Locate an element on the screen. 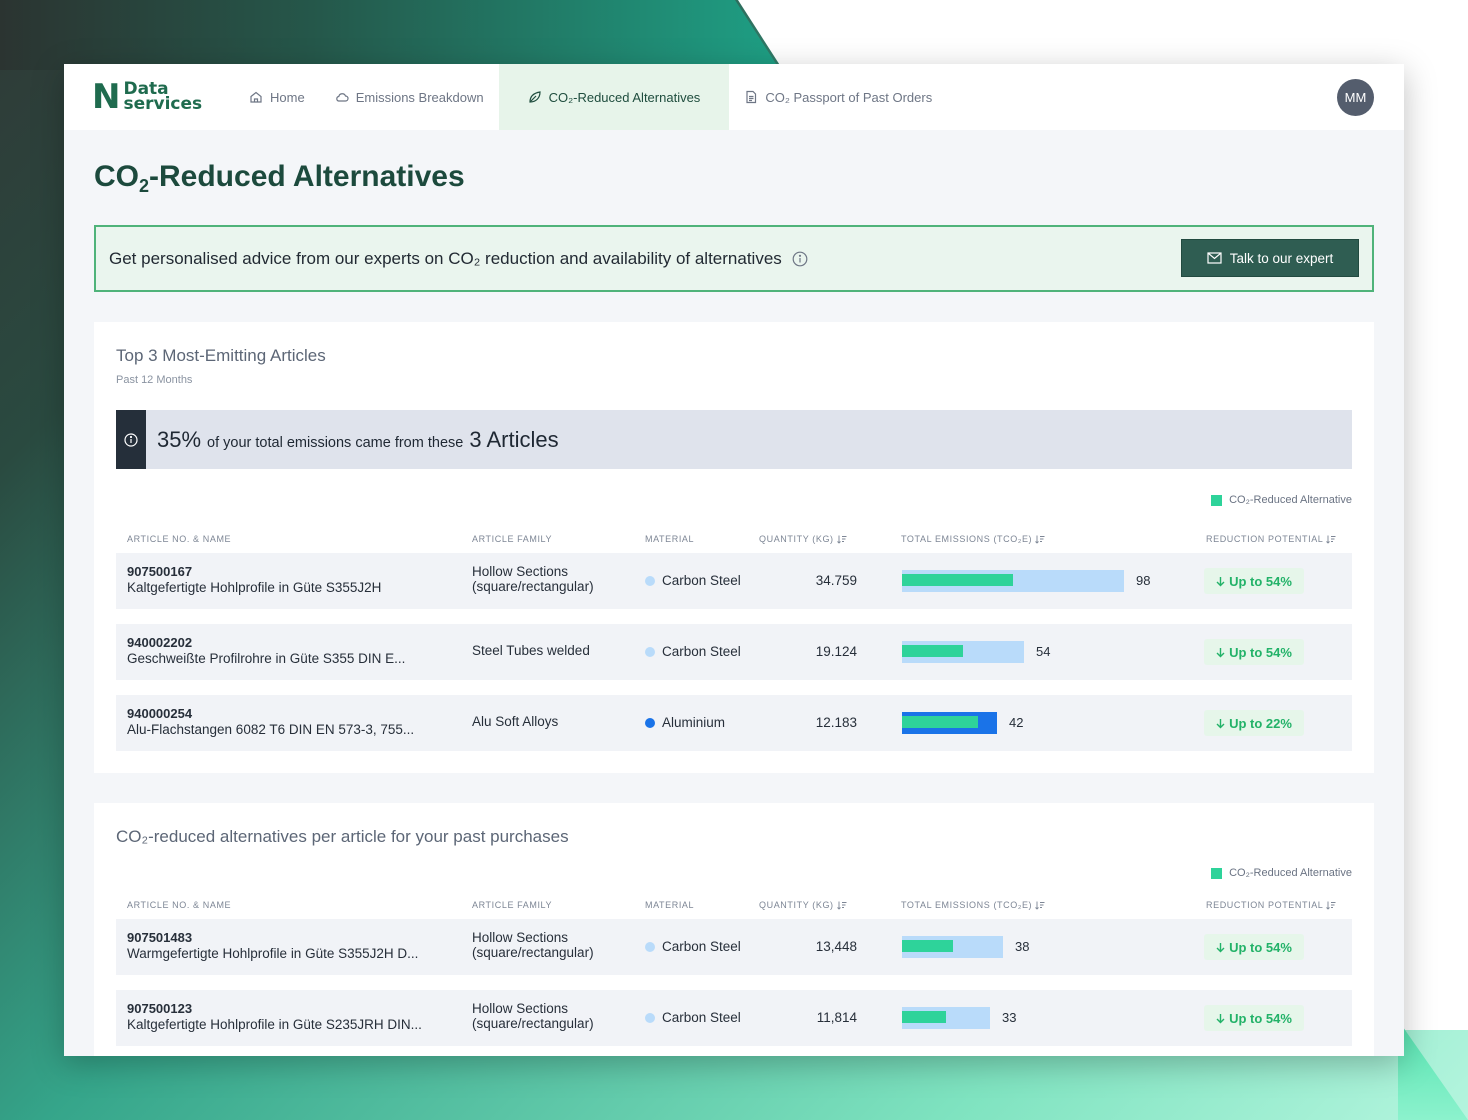 The width and height of the screenshot is (1468, 1120). material-cell: Aluminium is located at coordinates (685, 722).